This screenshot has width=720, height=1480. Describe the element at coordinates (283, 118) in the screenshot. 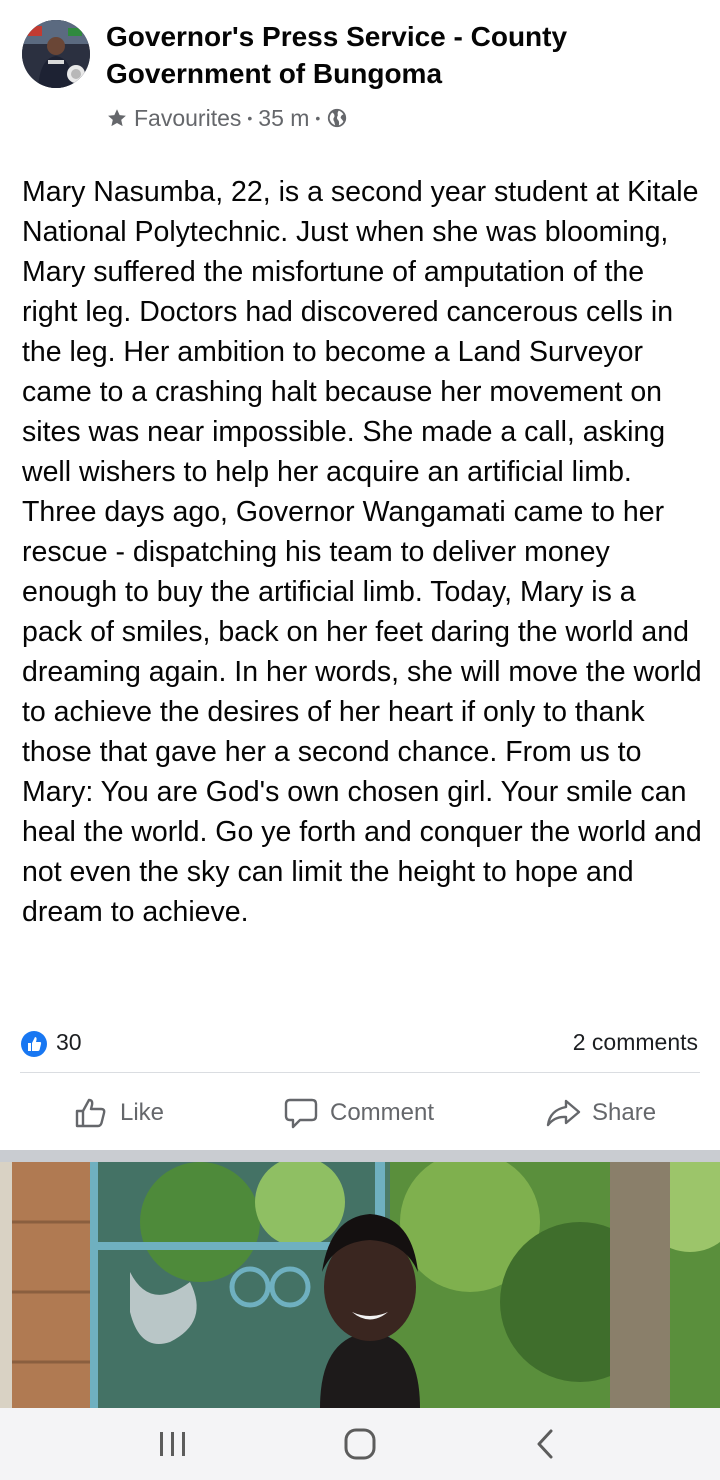

I see `post-time: 35 m` at that location.